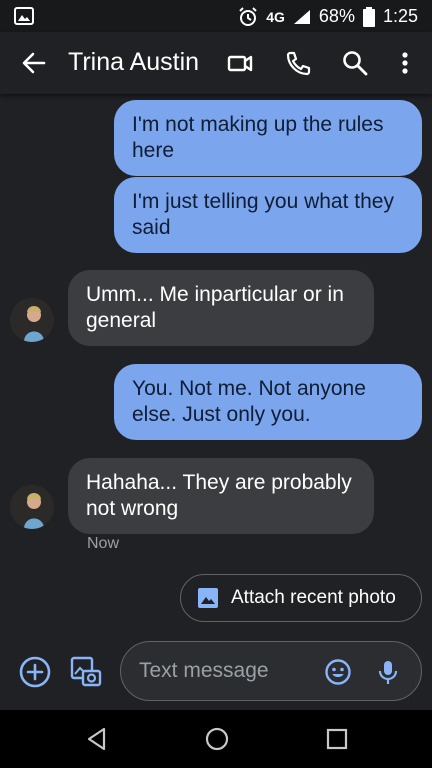 This screenshot has width=432, height=768. I want to click on message-bubble-received: Umm... Me inparticular or in general, so click(221, 308).